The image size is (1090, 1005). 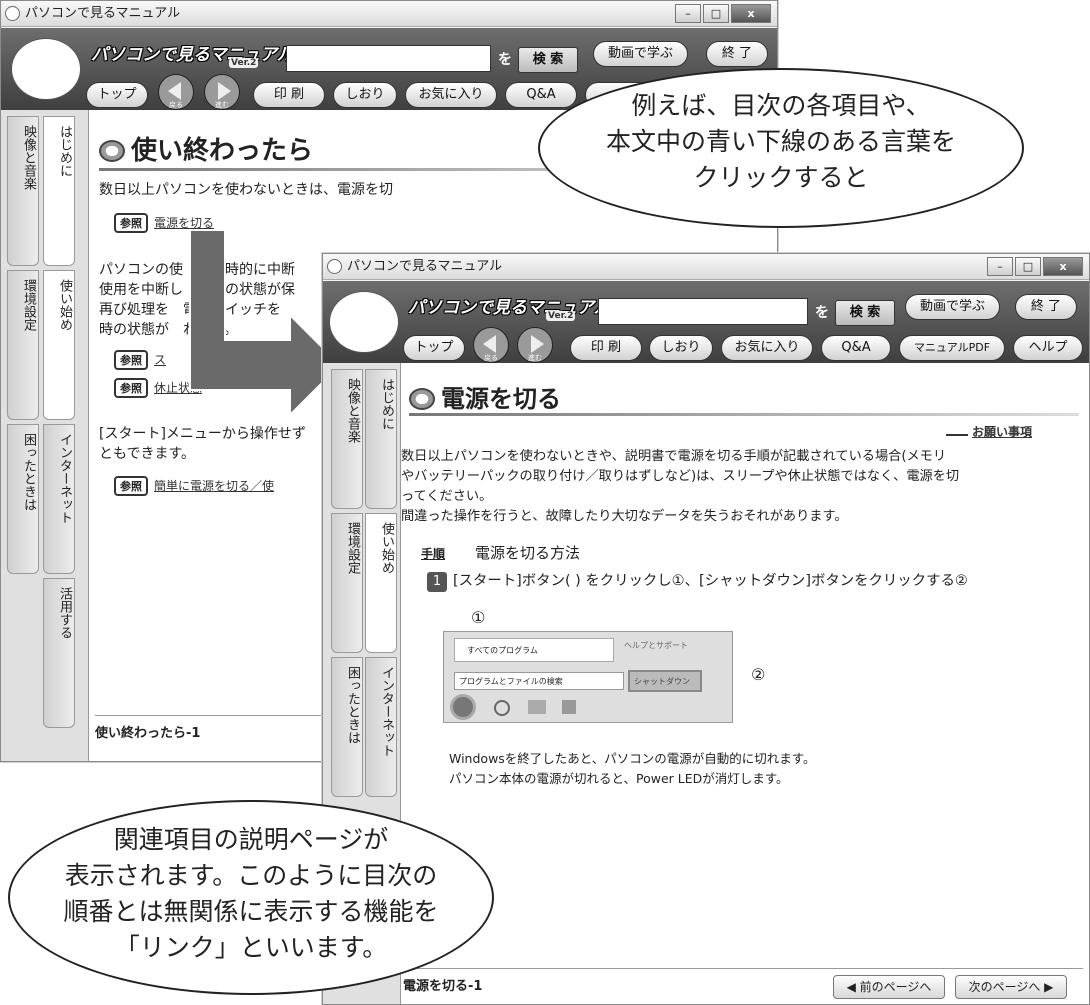 I want to click on notice-link: お願い事項, so click(x=989, y=431).